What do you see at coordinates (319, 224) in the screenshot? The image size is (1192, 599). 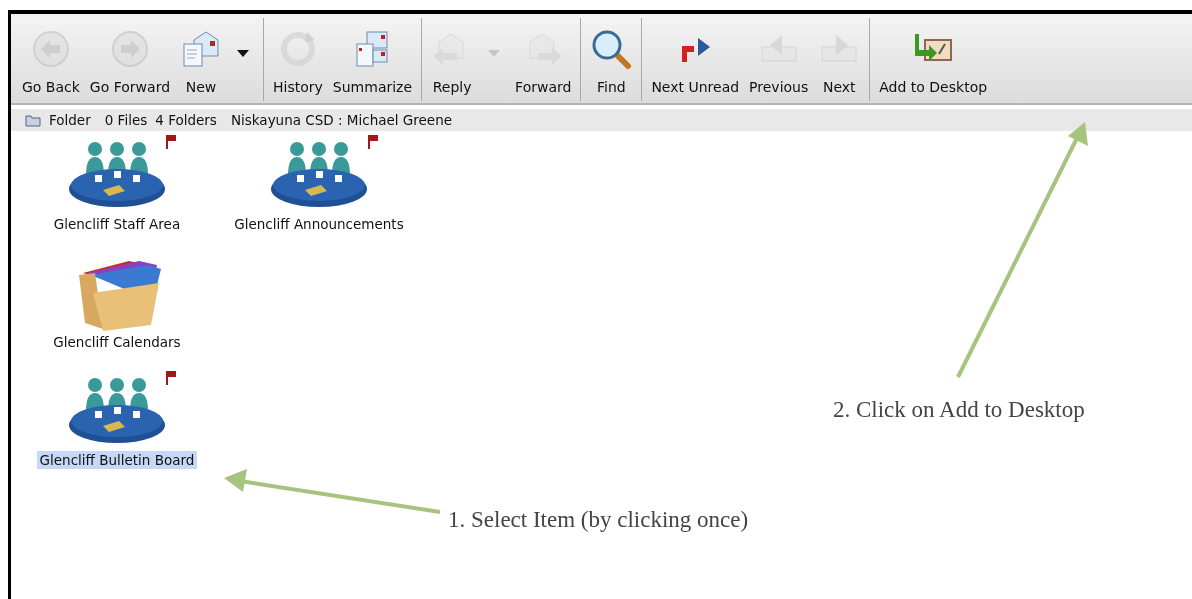 I see `item-label: Glencliff Announcements` at bounding box center [319, 224].